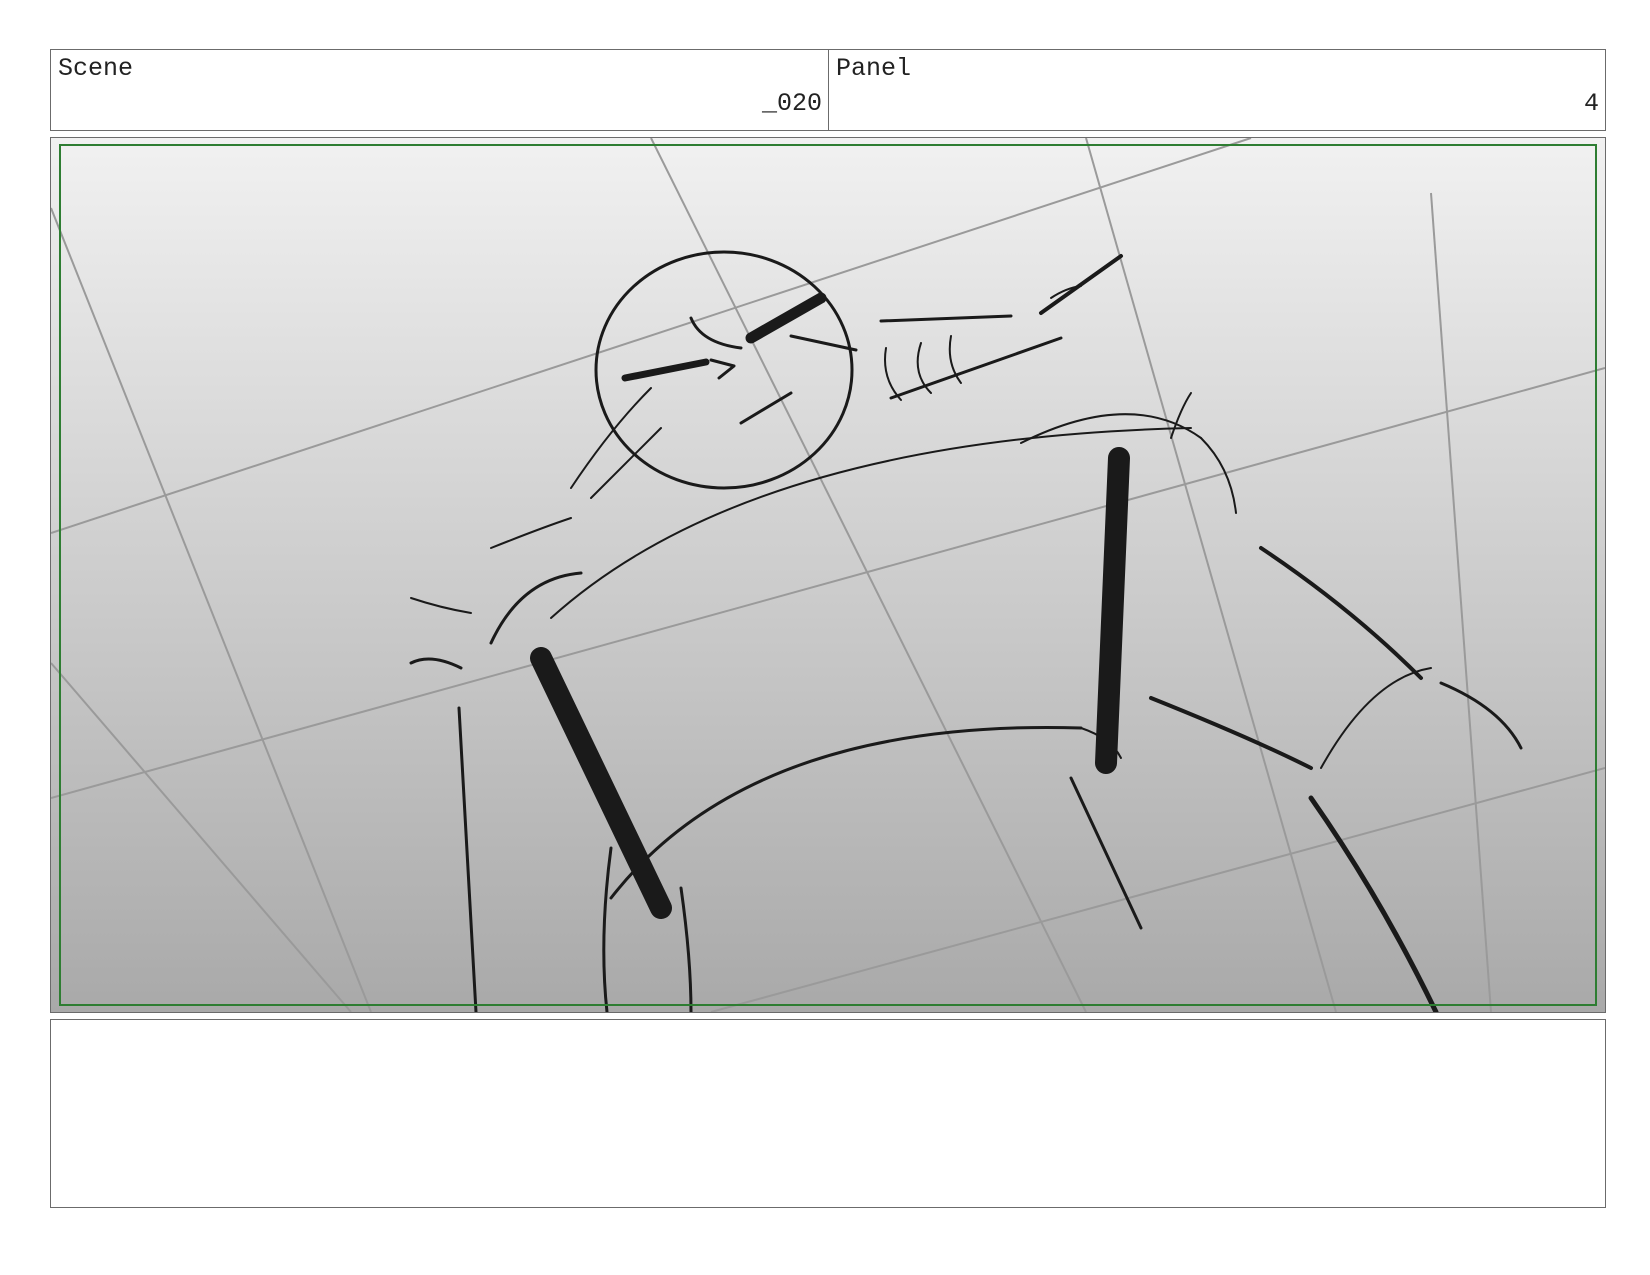 The height and width of the screenshot is (1275, 1650). Describe the element at coordinates (874, 68) in the screenshot. I see `panel-label: Panel` at that location.